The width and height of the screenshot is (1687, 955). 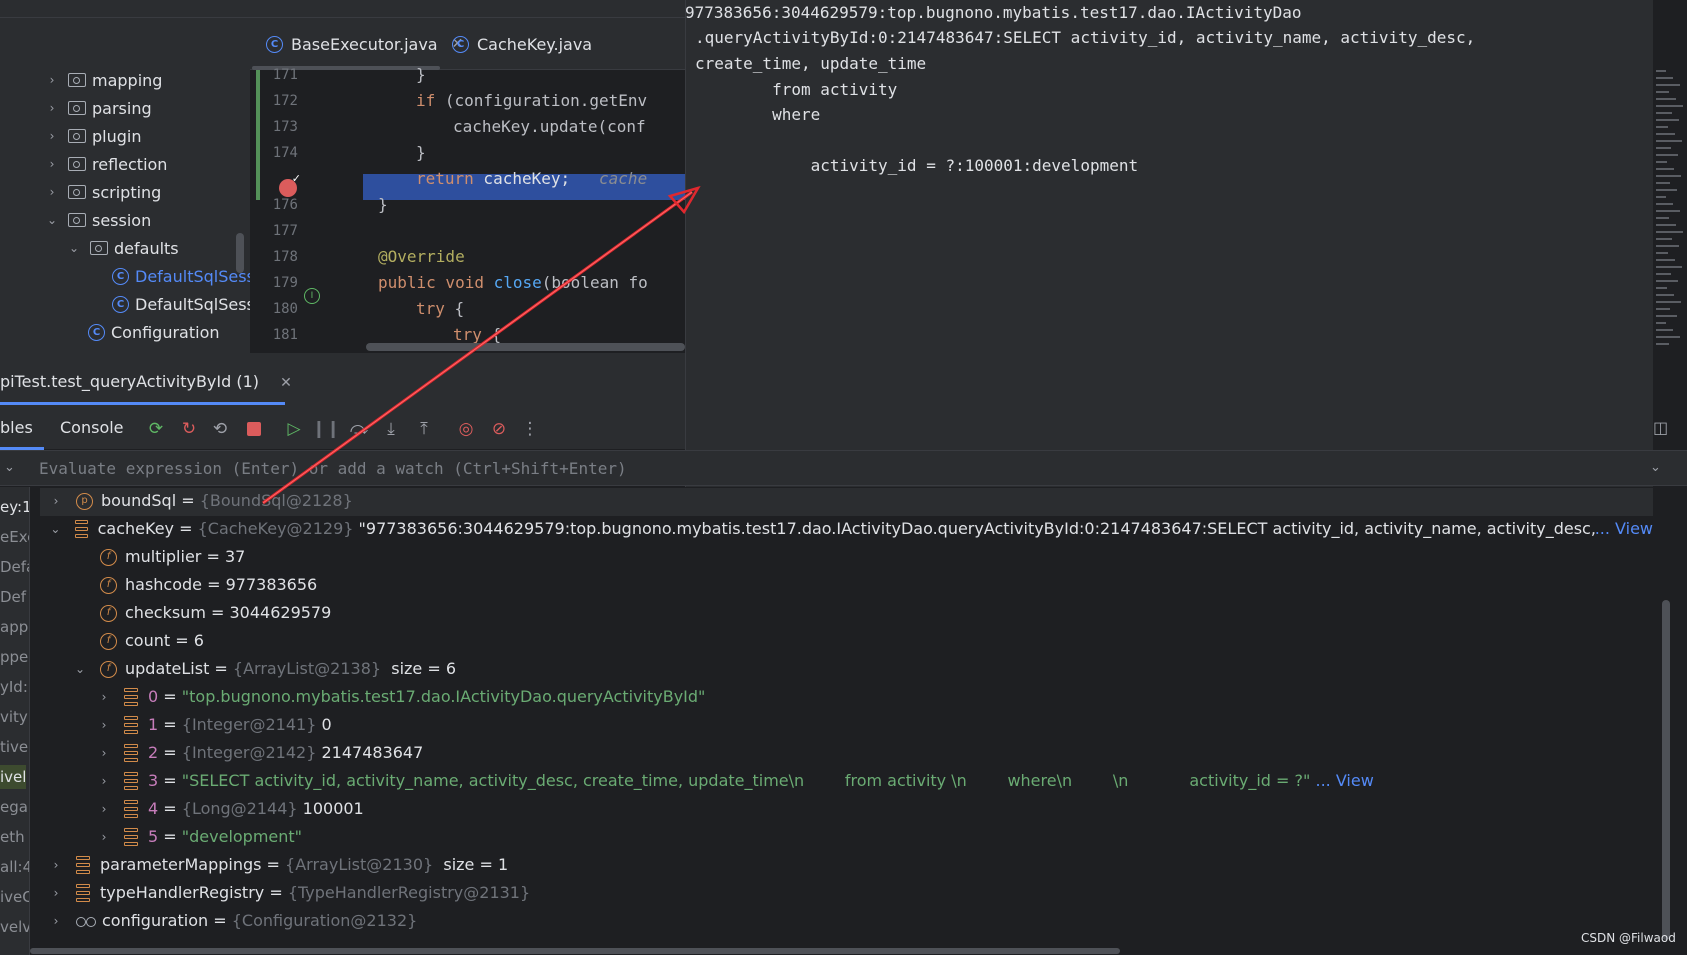 I want to click on debug-session-tab: piTest.test_queryActivityById (1) ✕, so click(x=146, y=382).